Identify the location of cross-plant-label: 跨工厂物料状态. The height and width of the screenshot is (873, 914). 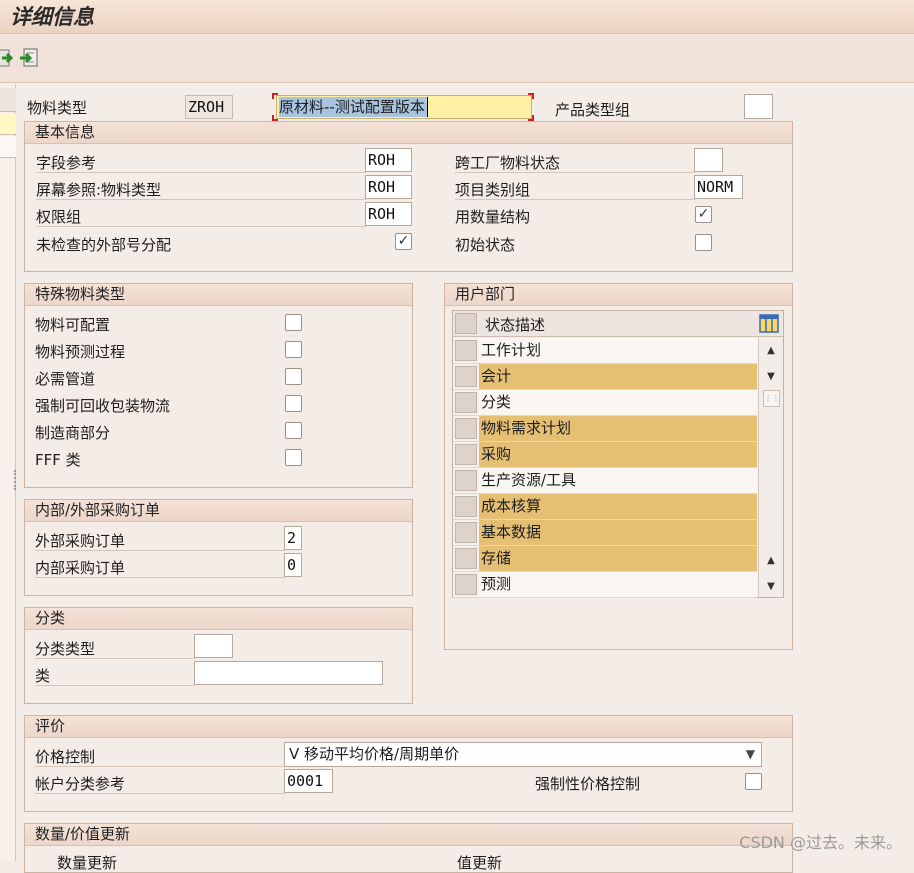
(508, 163).